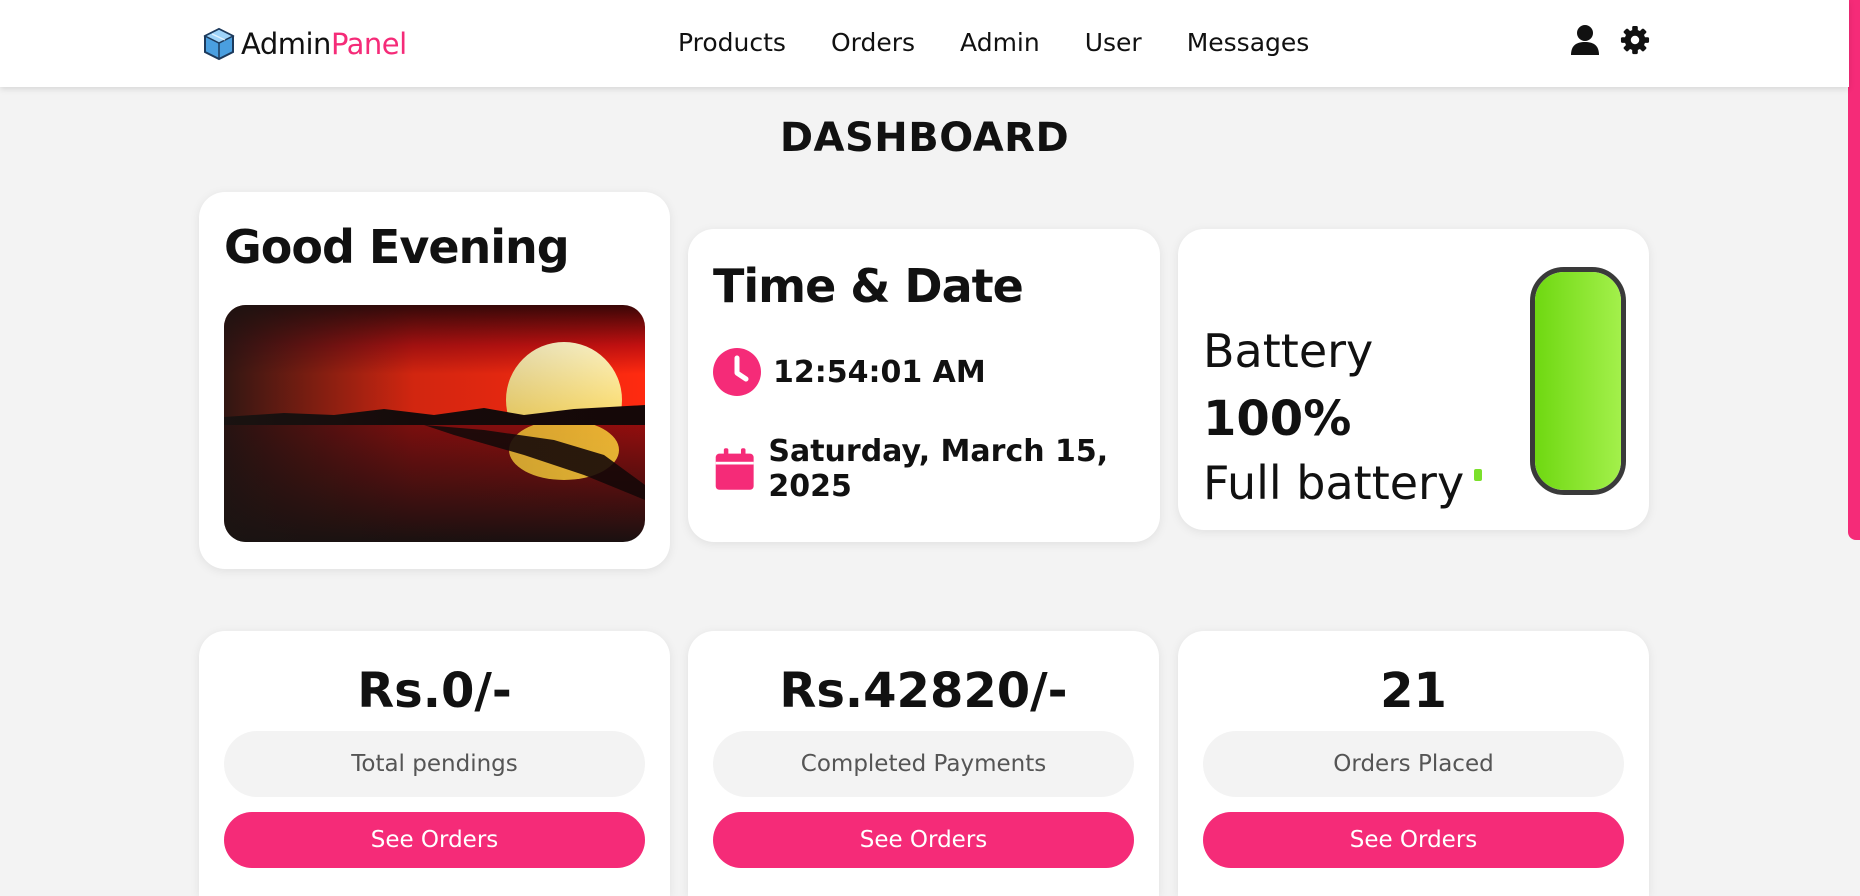 This screenshot has height=896, width=1860. I want to click on header-icons, so click(1610, 40).